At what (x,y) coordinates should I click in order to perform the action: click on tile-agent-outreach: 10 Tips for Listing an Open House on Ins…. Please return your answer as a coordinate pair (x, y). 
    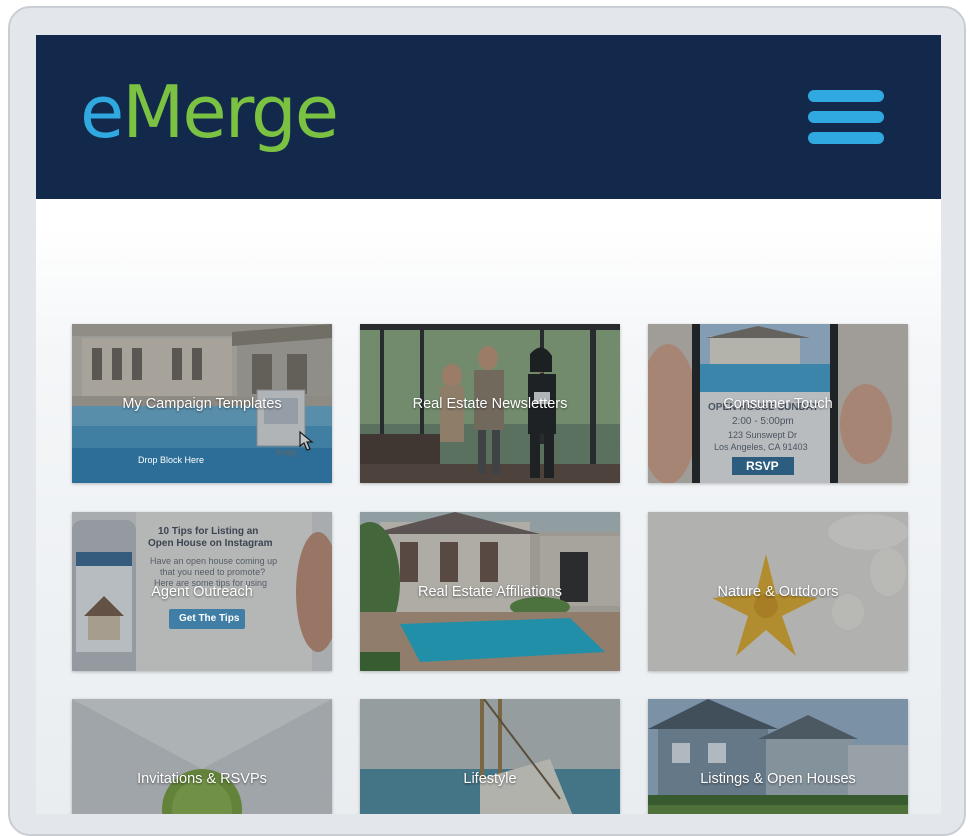
    Looking at the image, I should click on (202, 591).